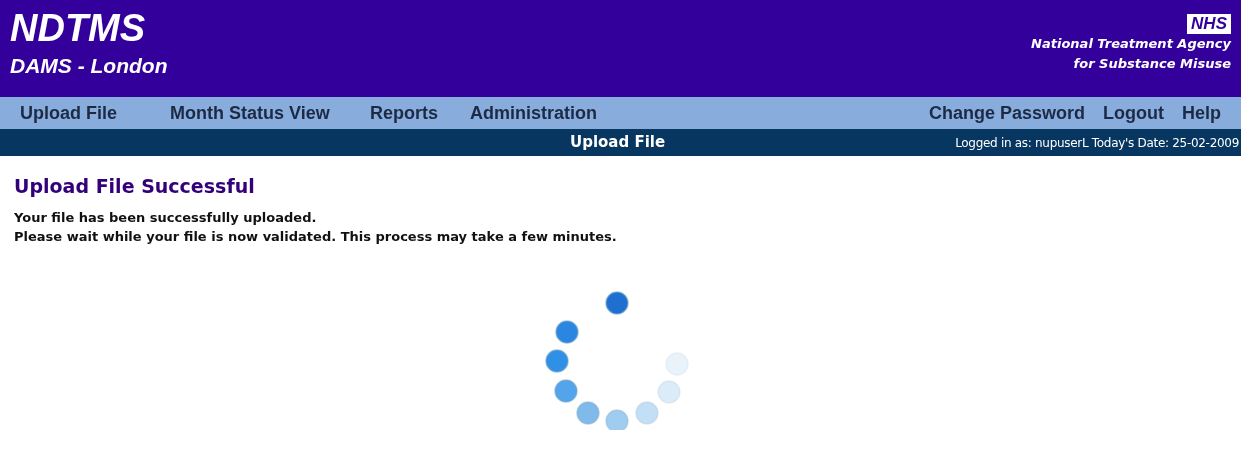 This screenshot has width=1251, height=458. Describe the element at coordinates (1133, 113) in the screenshot. I see `menu-link: Logout` at that location.